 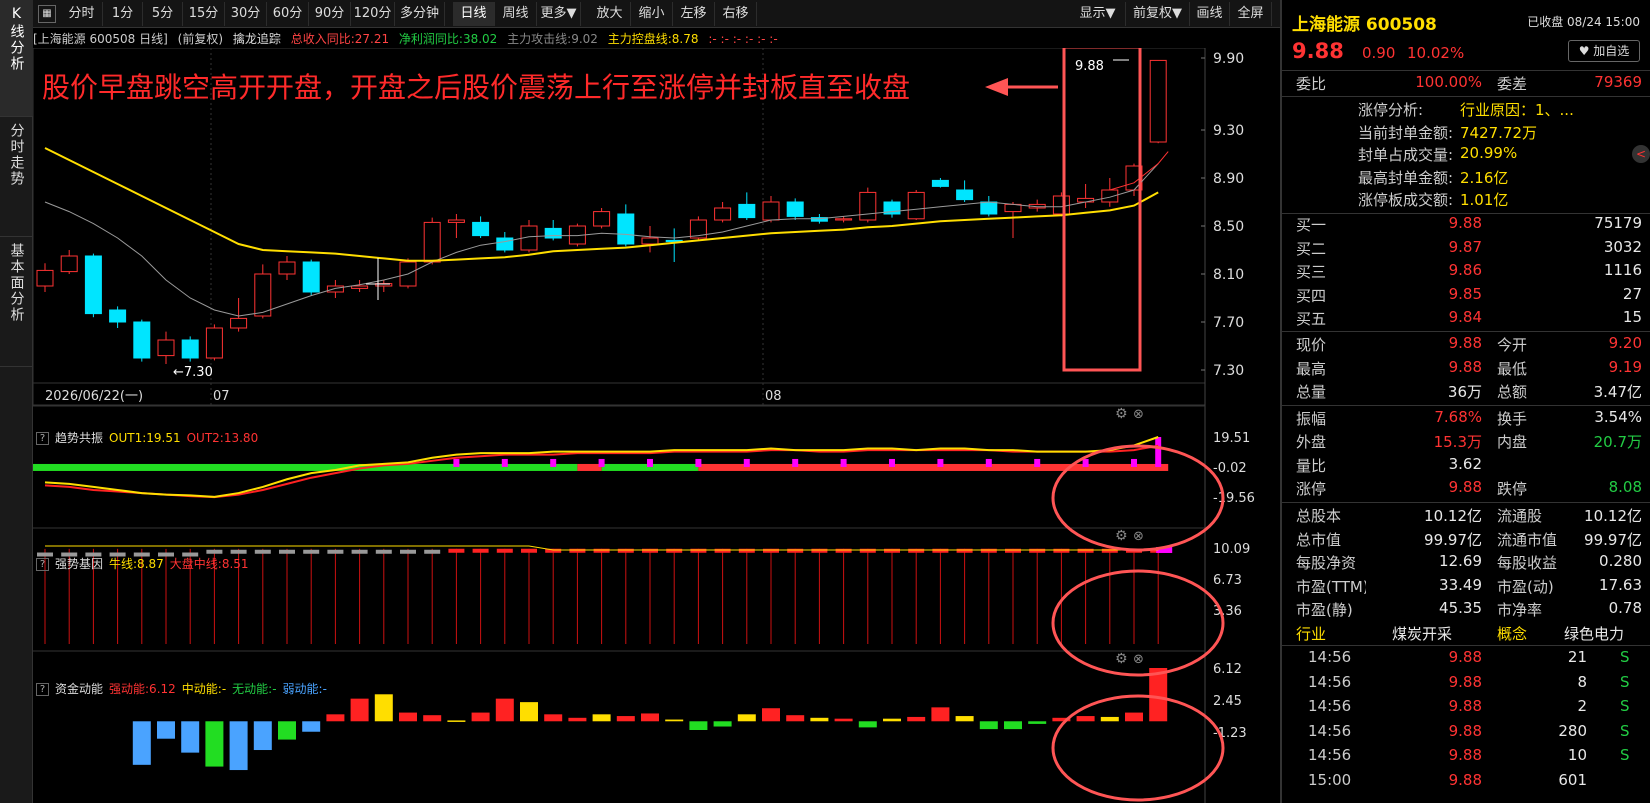 I want to click on left-nav: K线分析 分时走势 基本面分析, so click(x=16, y=401).